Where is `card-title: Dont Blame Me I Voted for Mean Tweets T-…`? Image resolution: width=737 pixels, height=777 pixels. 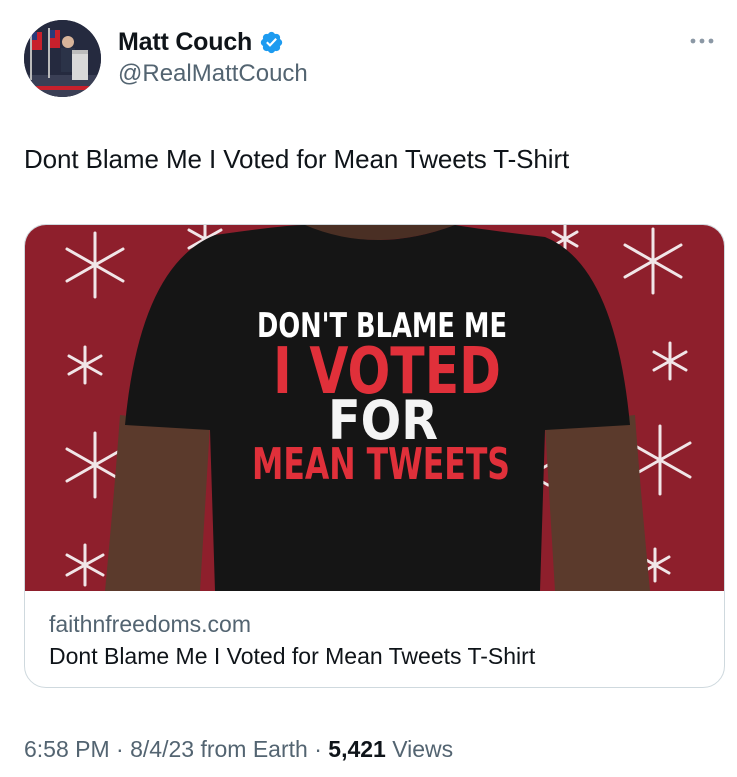
card-title: Dont Blame Me I Voted for Mean Tweets T-… is located at coordinates (292, 656).